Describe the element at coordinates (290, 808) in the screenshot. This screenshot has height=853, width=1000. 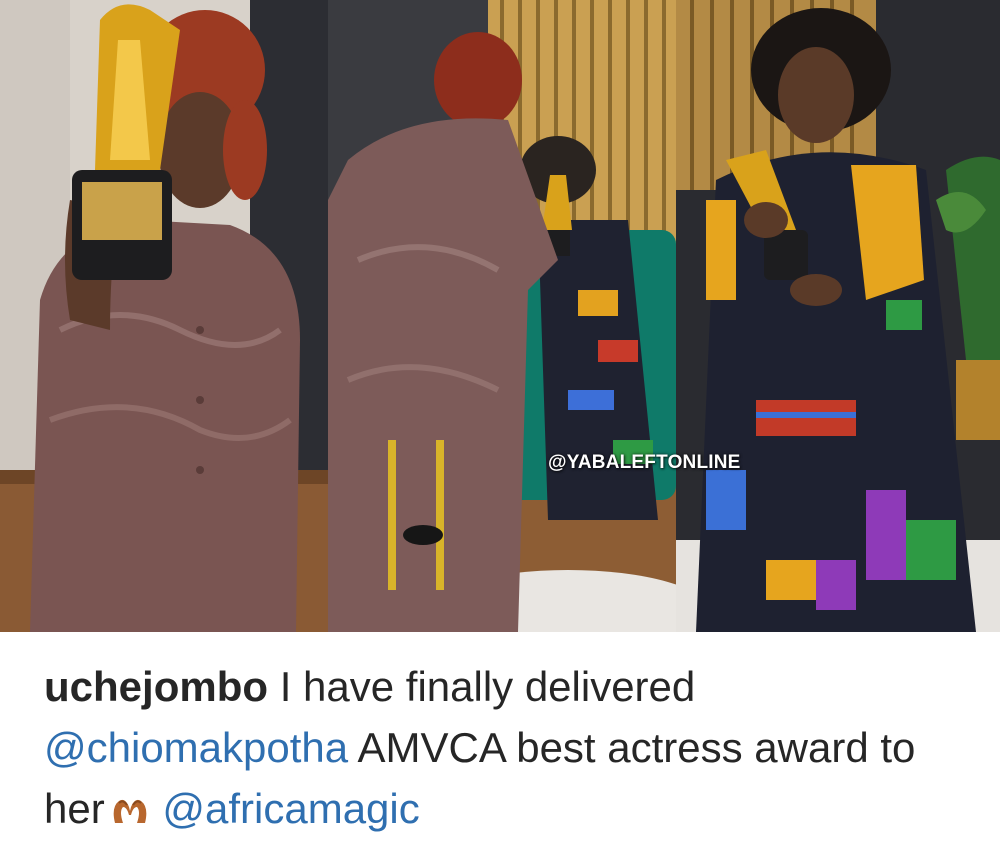
I see `caption-mention-africamagic: @africamagic` at that location.